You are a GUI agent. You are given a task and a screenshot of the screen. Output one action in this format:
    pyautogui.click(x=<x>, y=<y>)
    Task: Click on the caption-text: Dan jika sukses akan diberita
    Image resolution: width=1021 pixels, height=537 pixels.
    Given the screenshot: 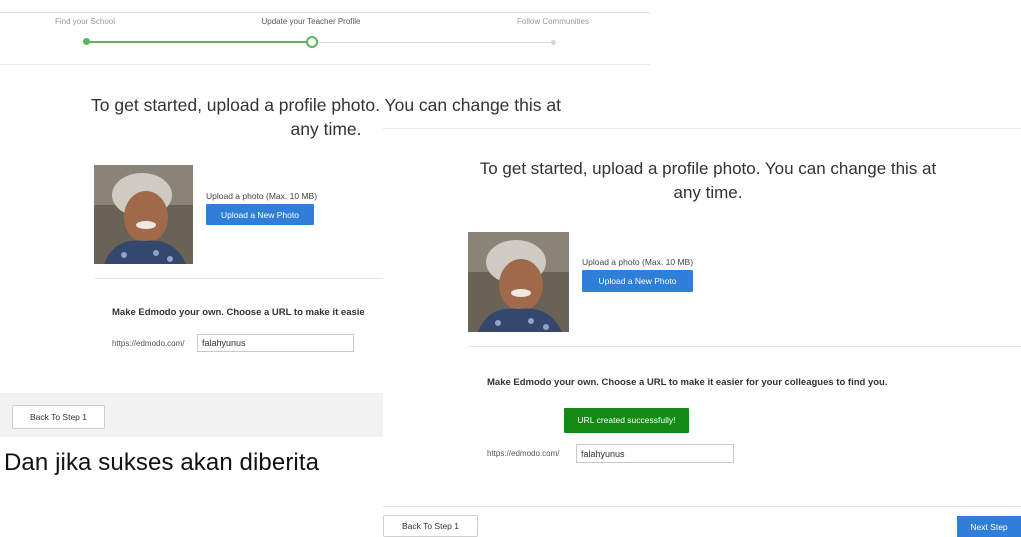 What is the action you would take?
    pyautogui.click(x=162, y=462)
    